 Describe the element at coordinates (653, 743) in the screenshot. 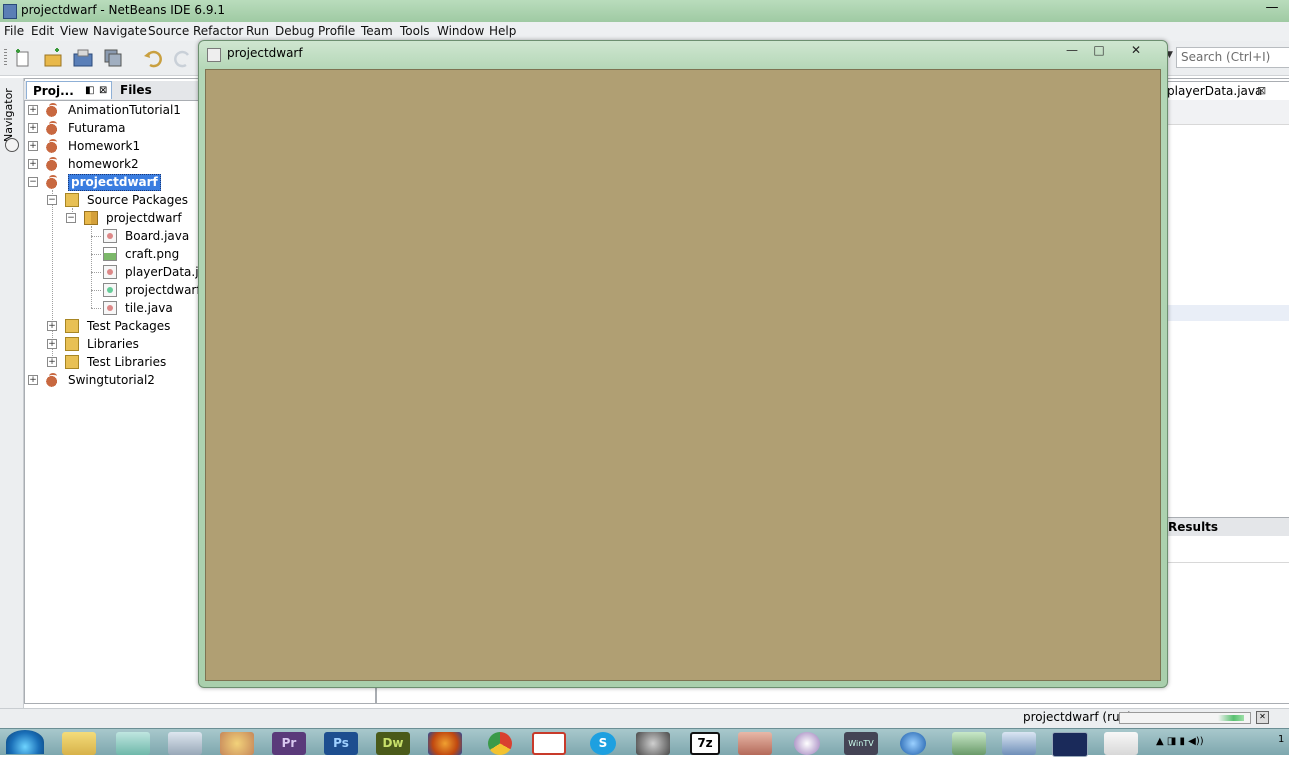

I see `steam-icon` at that location.